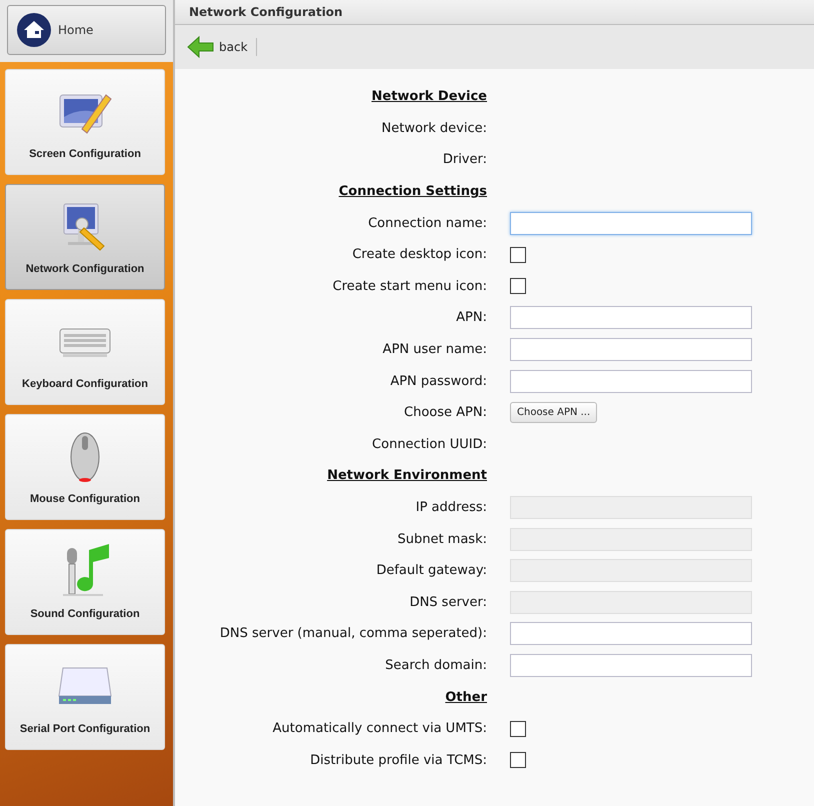 This screenshot has width=814, height=806. I want to click on section-heading: Other, so click(466, 697).